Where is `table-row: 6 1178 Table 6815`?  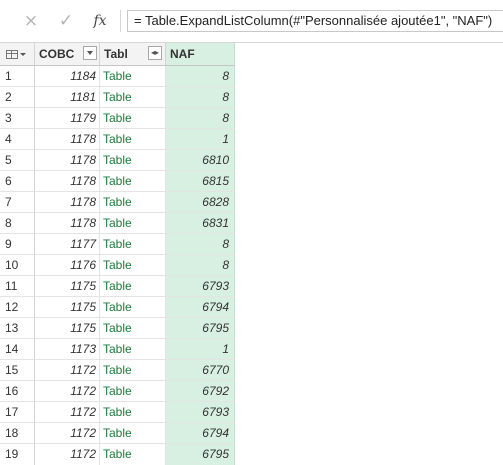
table-row: 6 1178 Table 6815 is located at coordinates (117, 181).